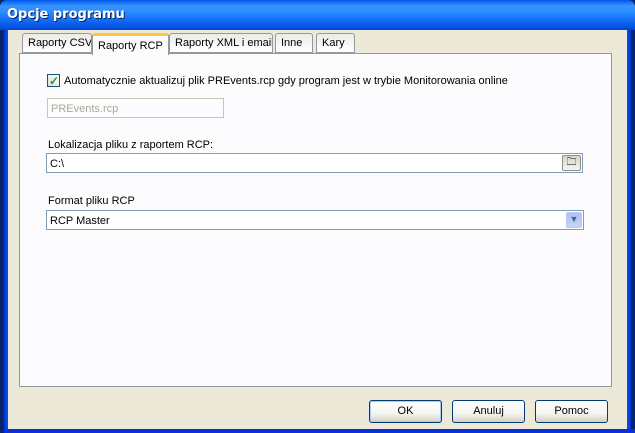 The image size is (635, 433). Describe the element at coordinates (66, 14) in the screenshot. I see `window-title: Opcje programu` at that location.